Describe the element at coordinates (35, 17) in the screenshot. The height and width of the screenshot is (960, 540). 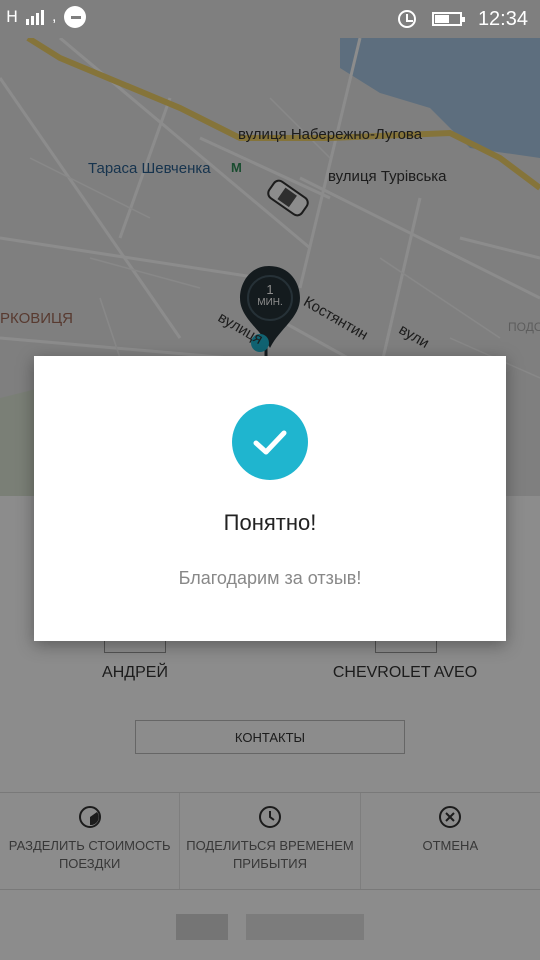
I see `signal-icon` at that location.